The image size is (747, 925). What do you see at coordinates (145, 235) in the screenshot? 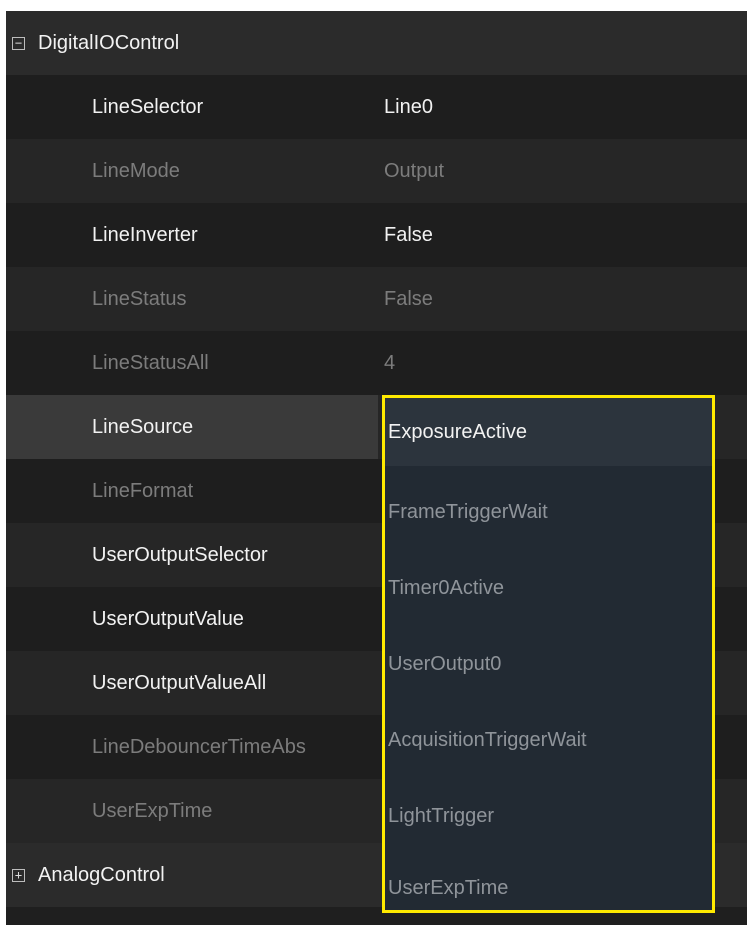
I see `property-name: LineInverter` at bounding box center [145, 235].